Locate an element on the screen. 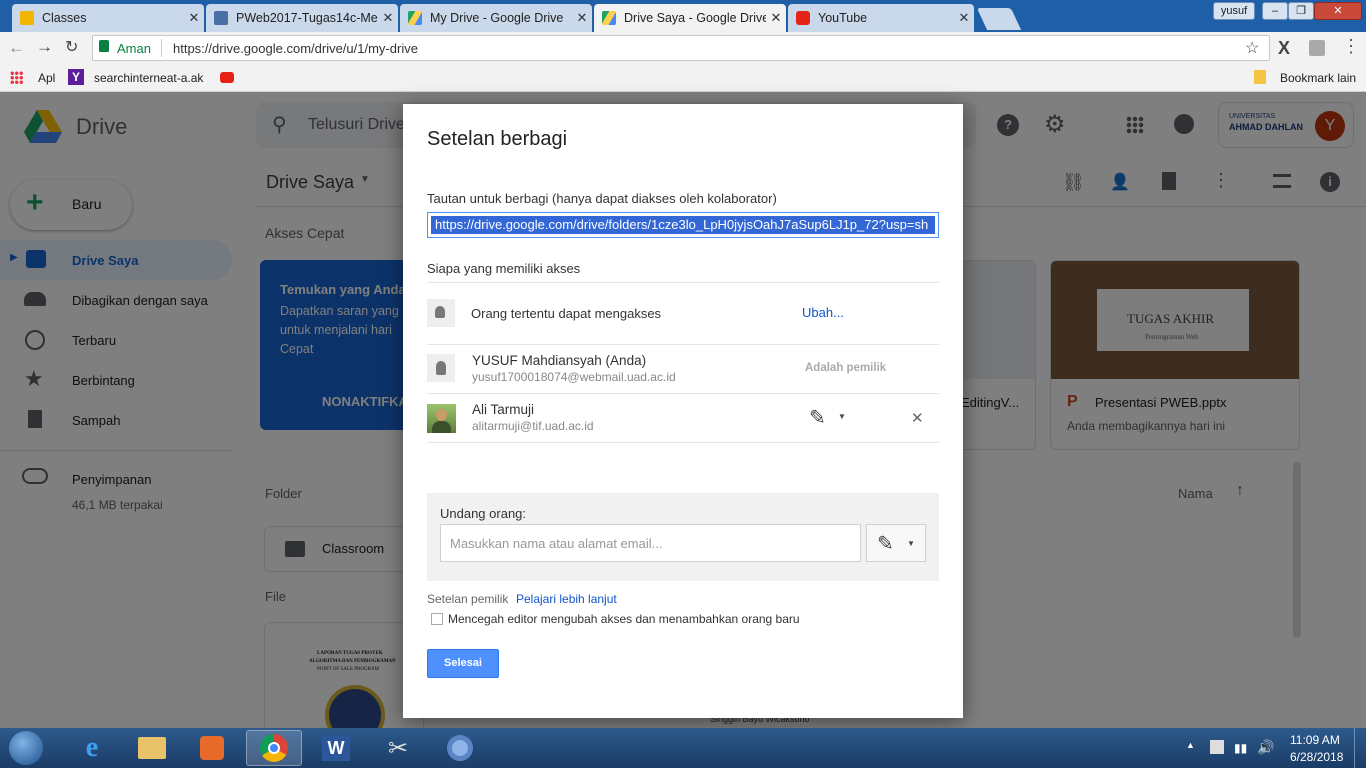 The height and width of the screenshot is (768, 1366). word-icon: W is located at coordinates (336, 748).